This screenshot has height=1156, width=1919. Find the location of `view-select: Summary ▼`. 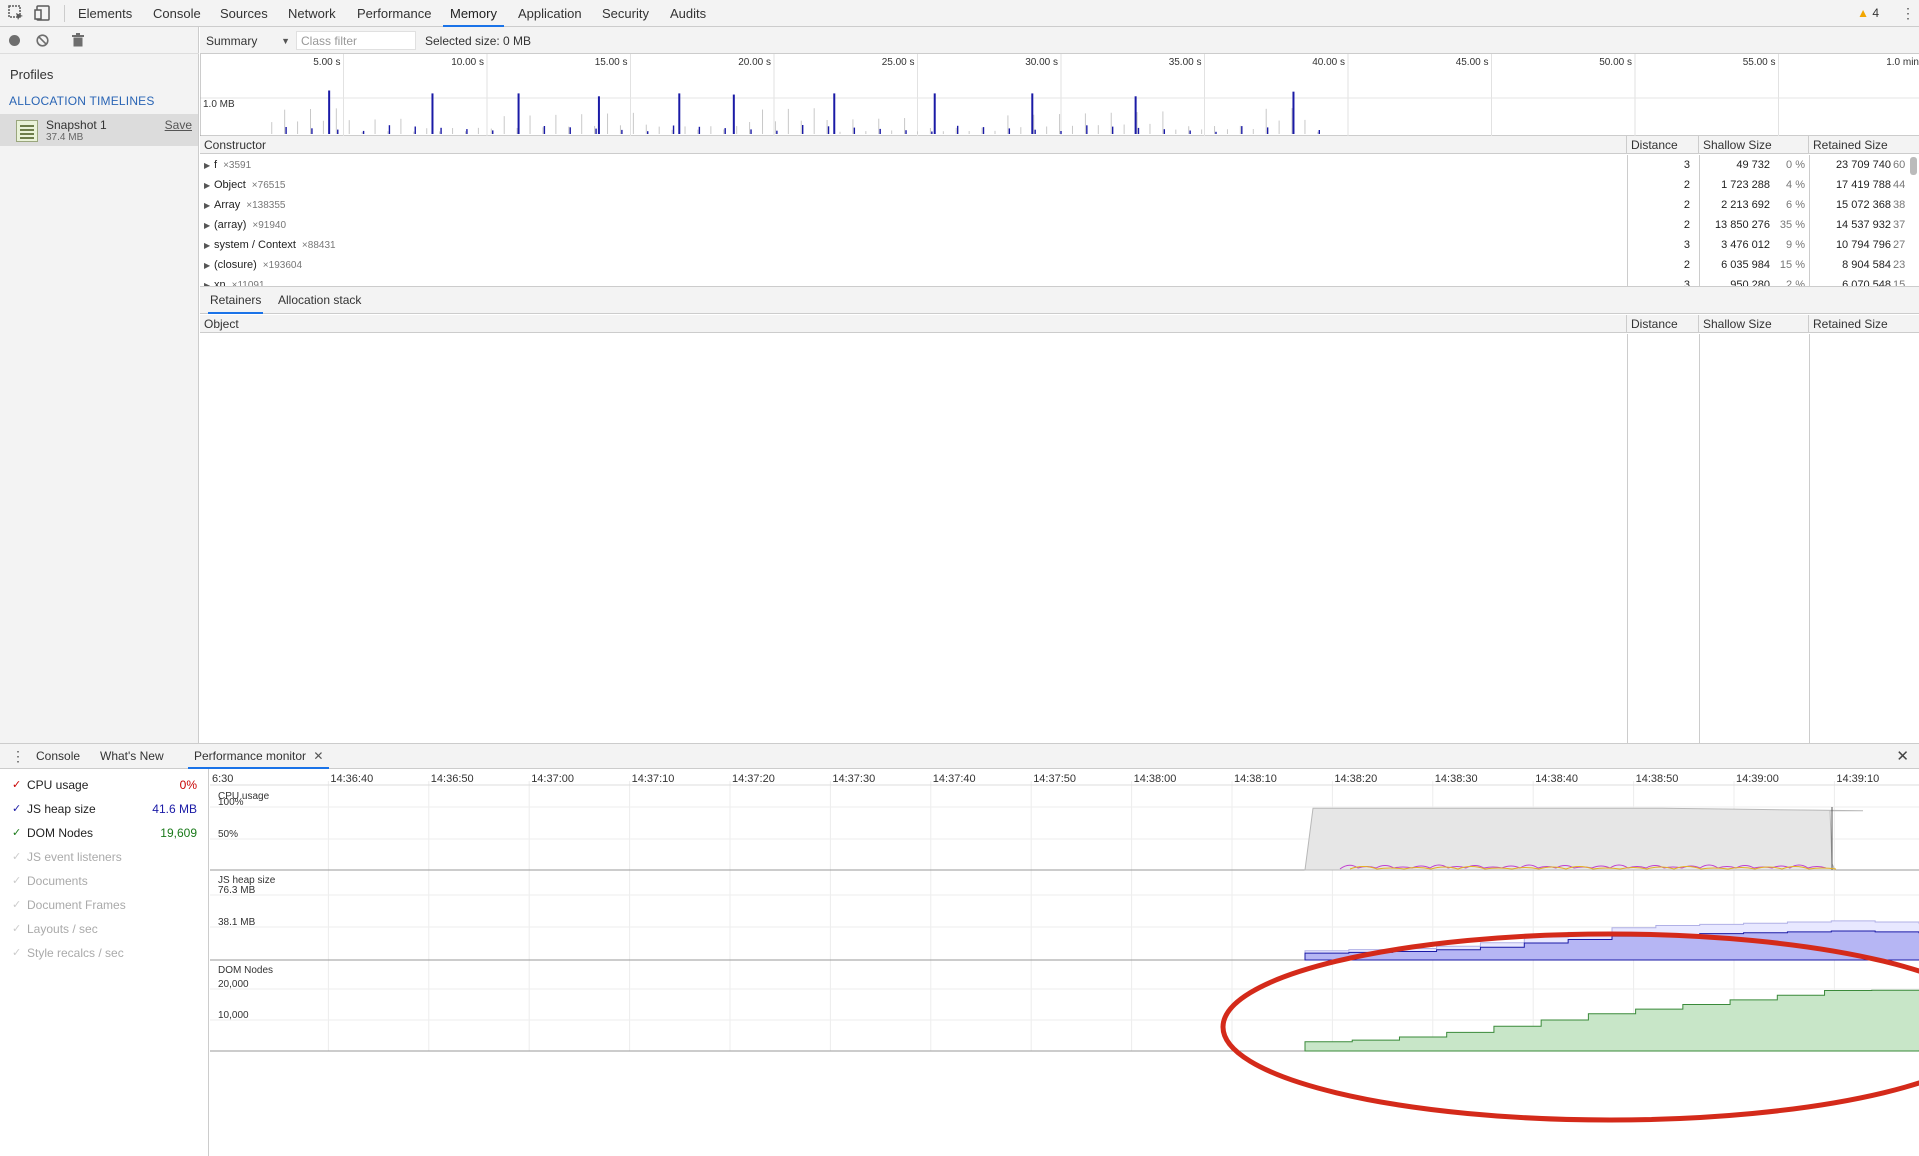

view-select: Summary ▼ is located at coordinates (248, 41).